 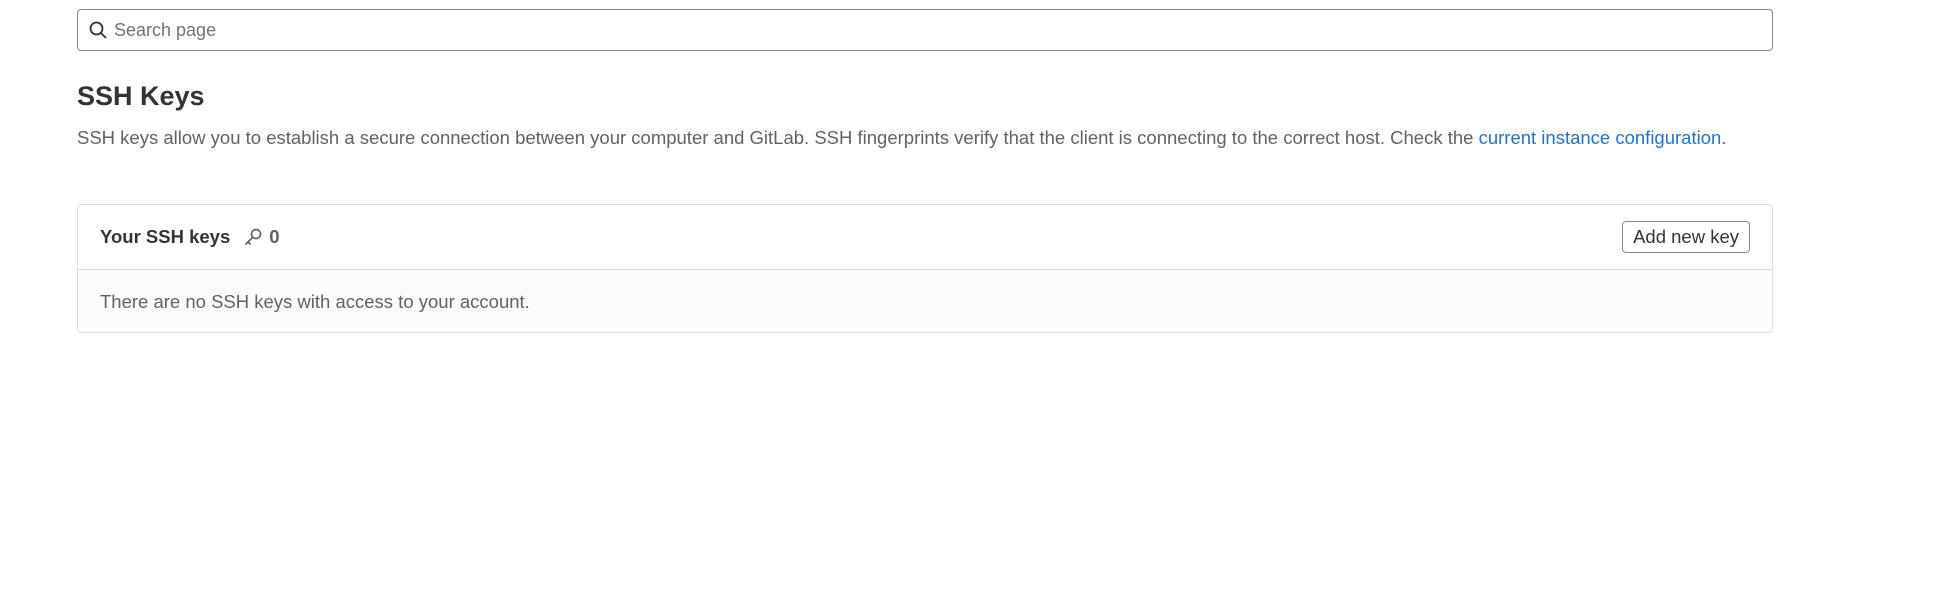 I want to click on add-new-key-button: Add new key, so click(x=1686, y=237).